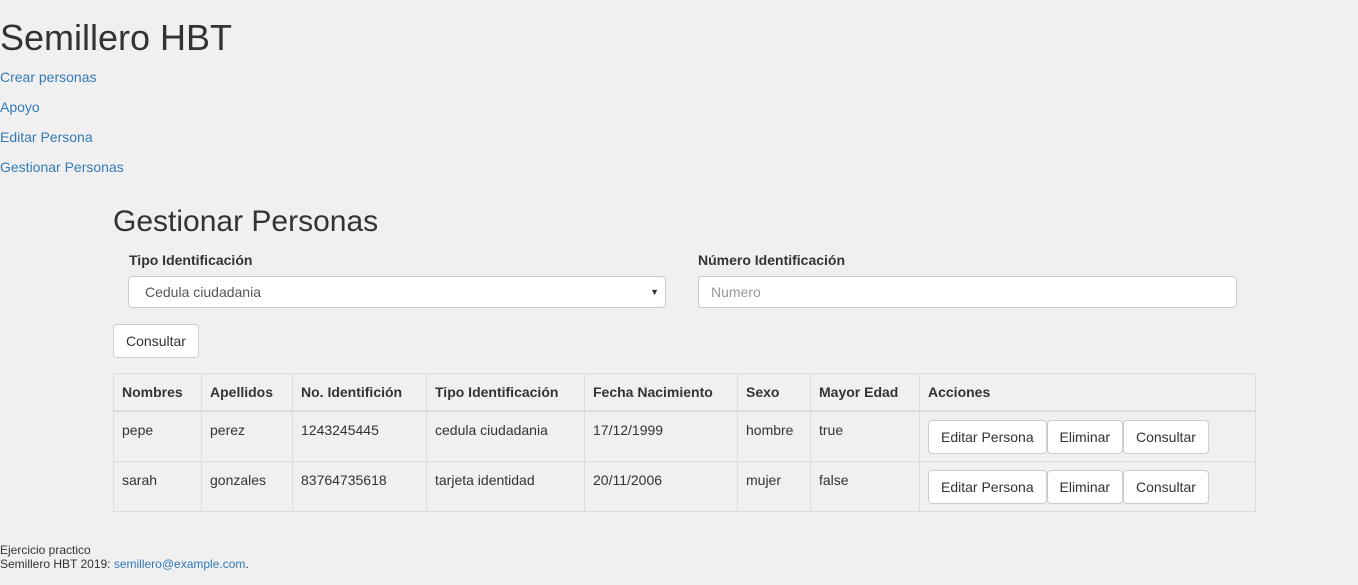  I want to click on tipo-identificacion-select: Cedula ciudadania ▼, so click(397, 292).